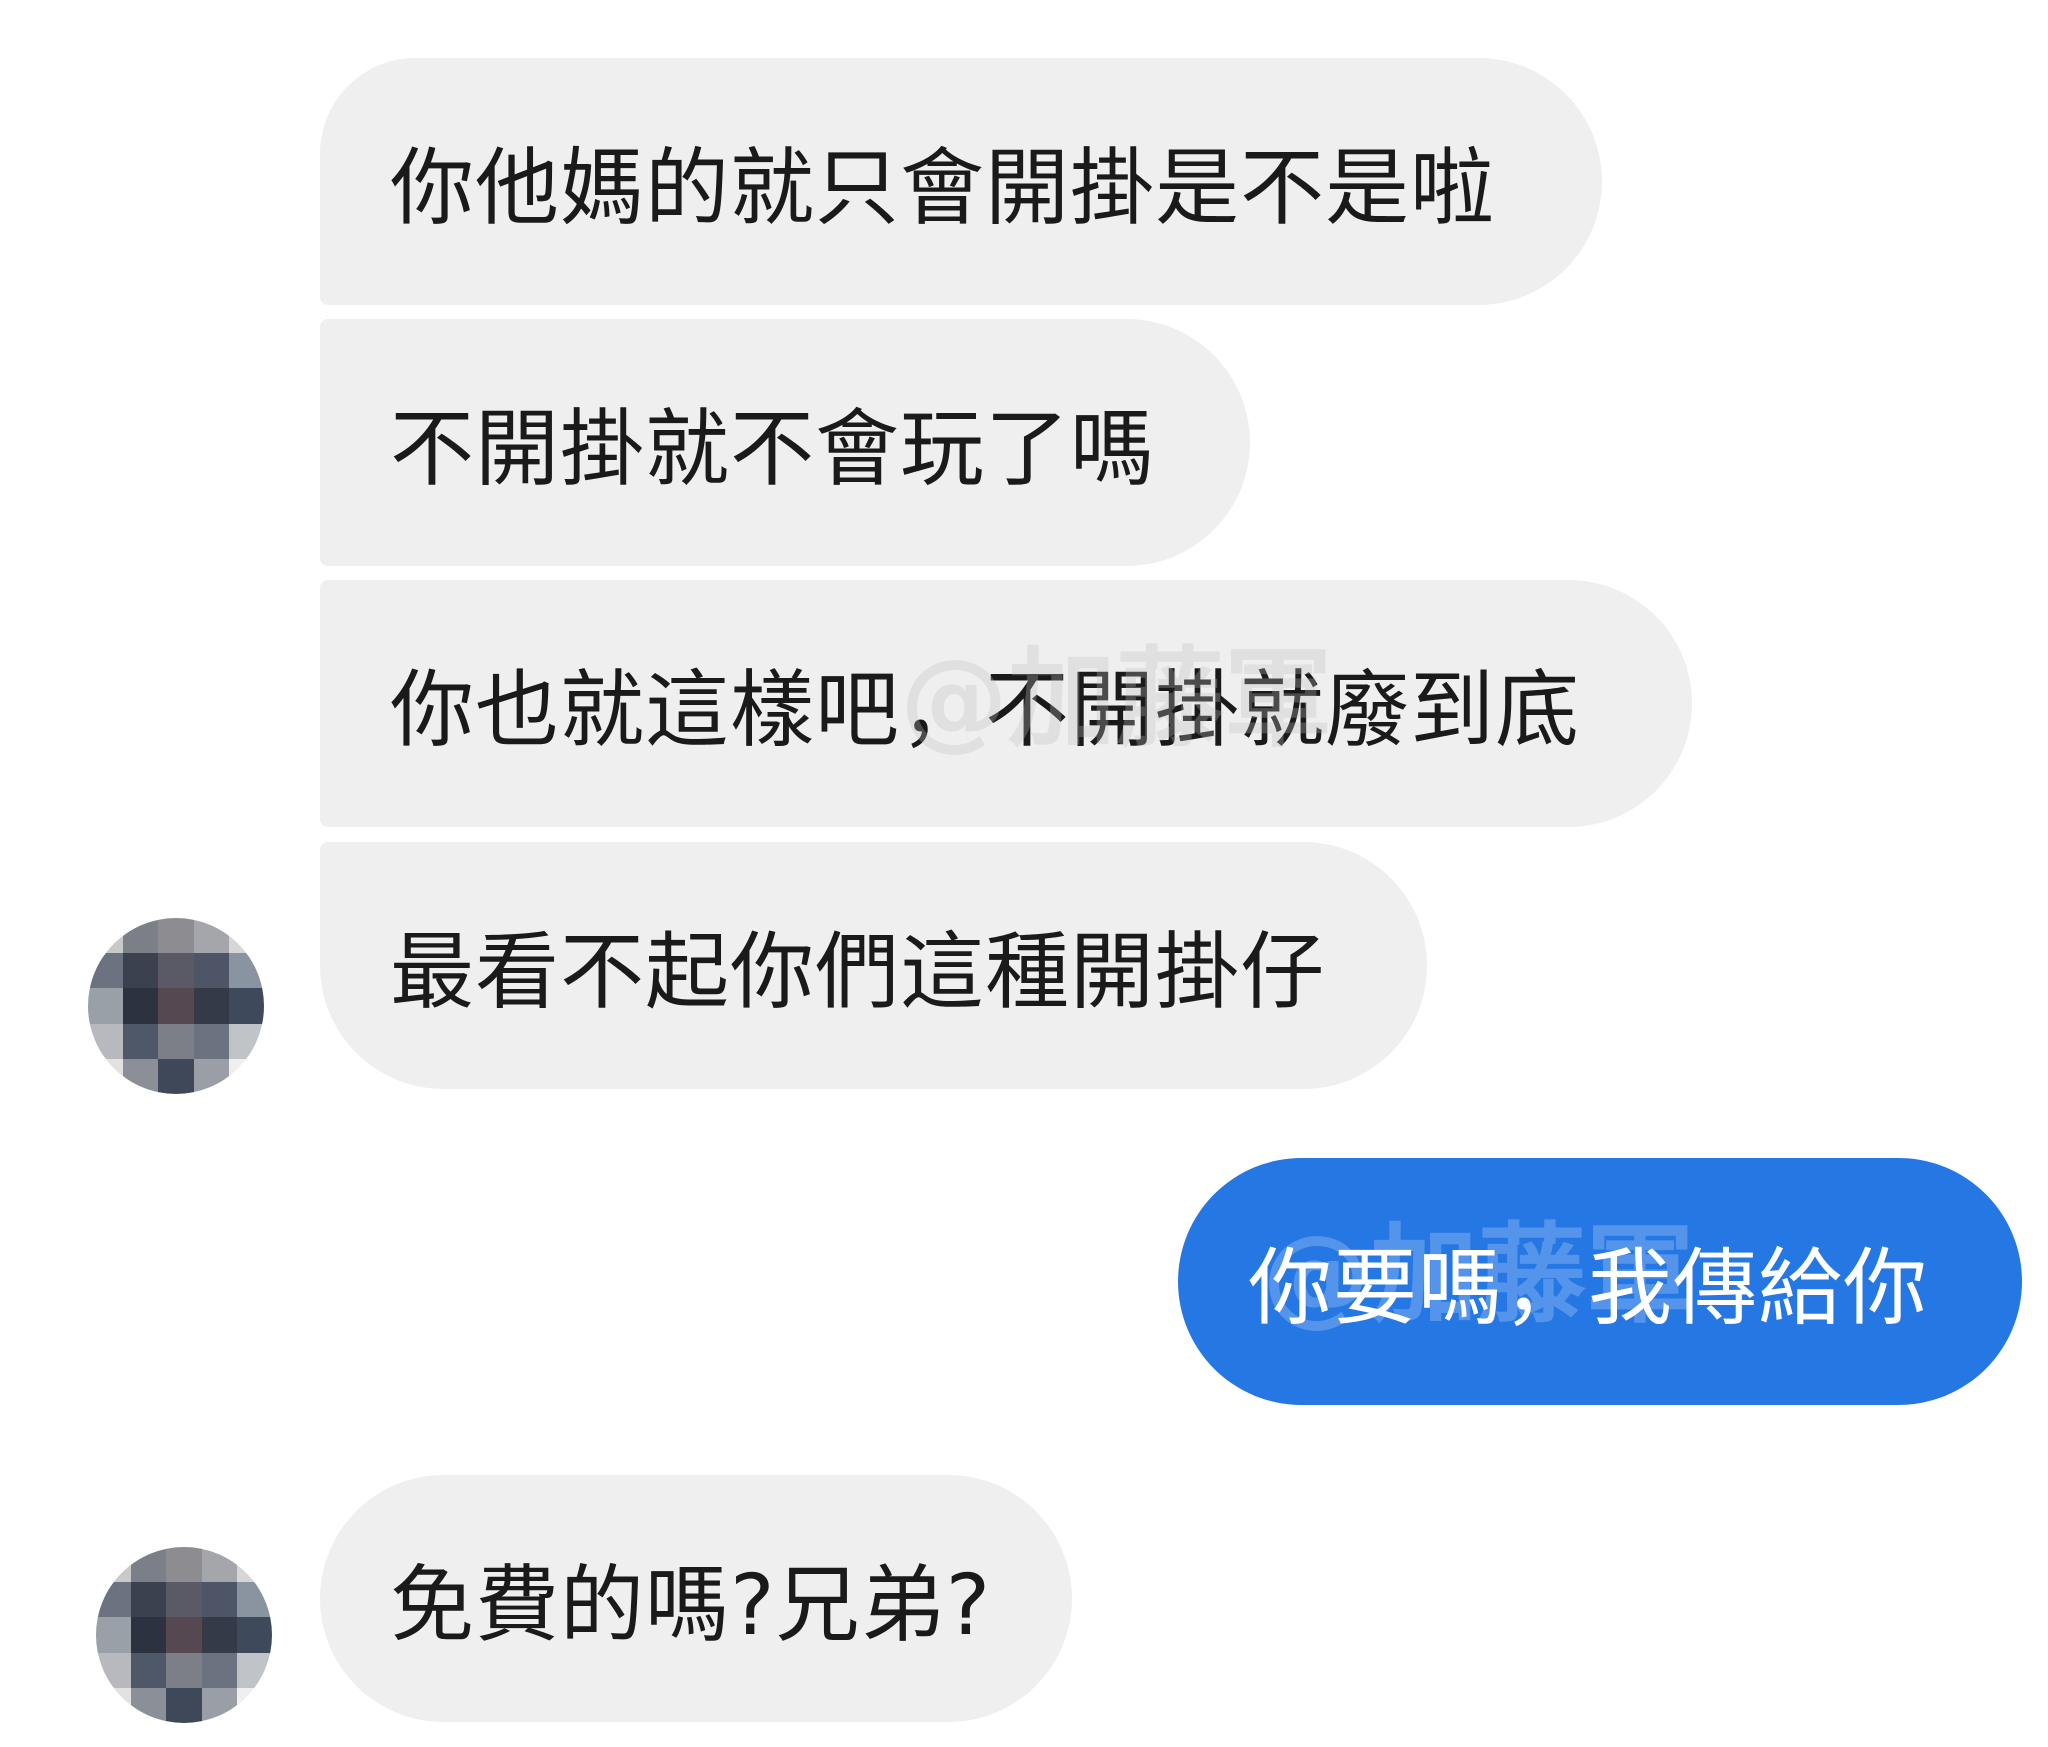 This screenshot has height=1747, width=2048. Describe the element at coordinates (943, 188) in the screenshot. I see `message-text: 你他媽的就只會開掛是不是啦` at that location.